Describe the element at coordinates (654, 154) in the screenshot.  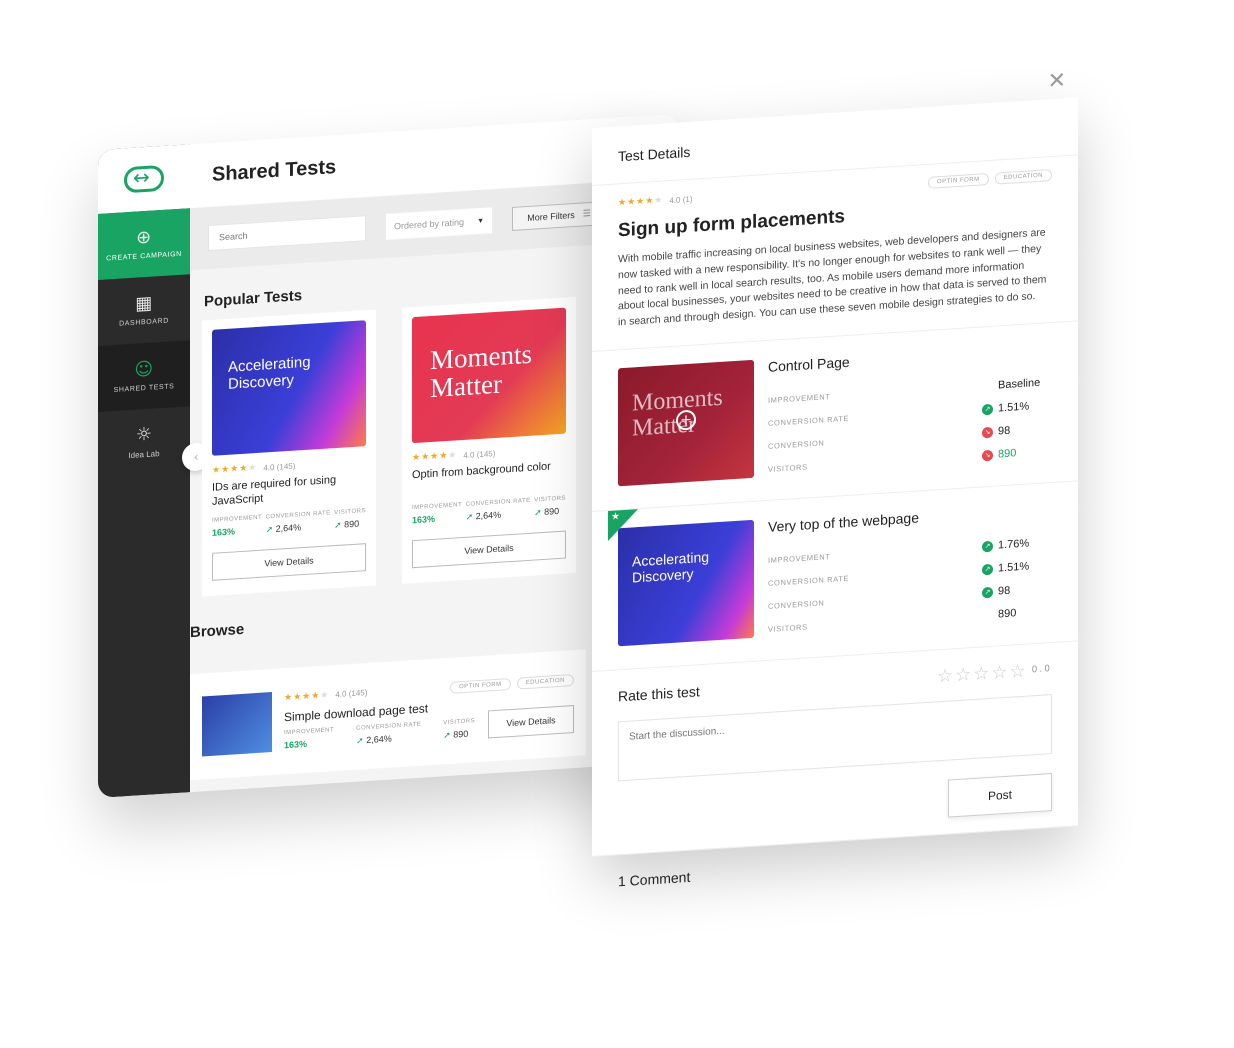
I see `panel-title: Test Details` at that location.